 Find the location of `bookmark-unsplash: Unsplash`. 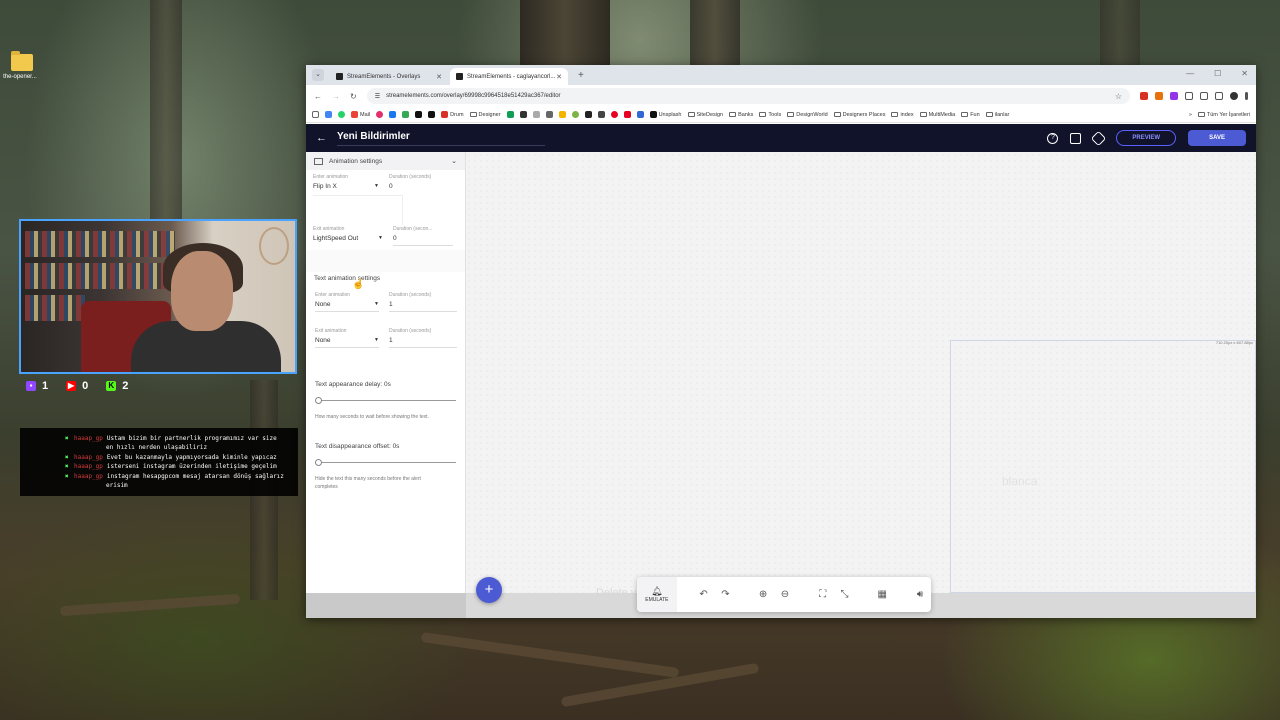

bookmark-unsplash: Unsplash is located at coordinates (665, 114).